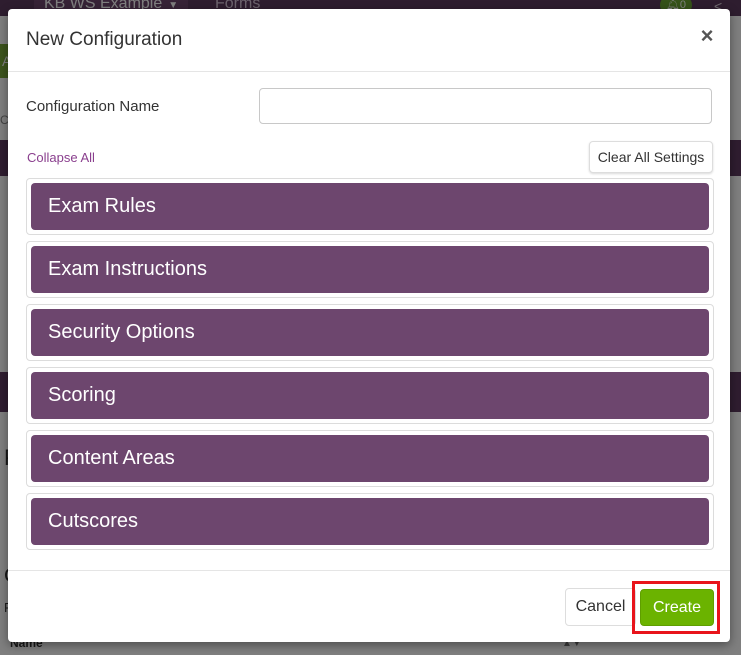 This screenshot has height=655, width=741. I want to click on accordion-panel: Scoring, so click(370, 395).